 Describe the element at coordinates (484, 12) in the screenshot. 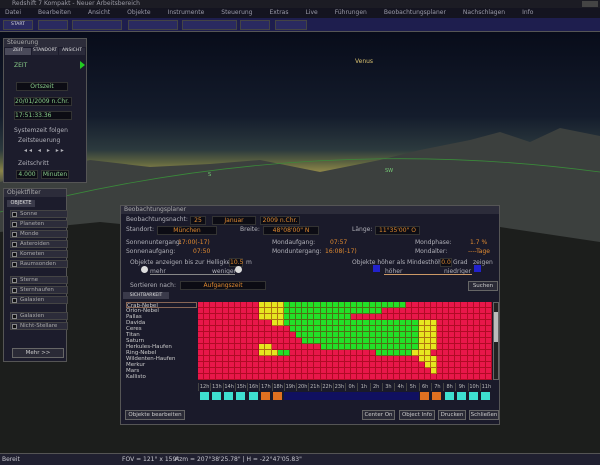

I see `menu-item-10: Nachschlagen` at that location.